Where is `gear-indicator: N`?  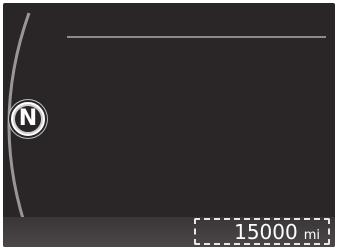 gear-indicator: N is located at coordinates (28, 119).